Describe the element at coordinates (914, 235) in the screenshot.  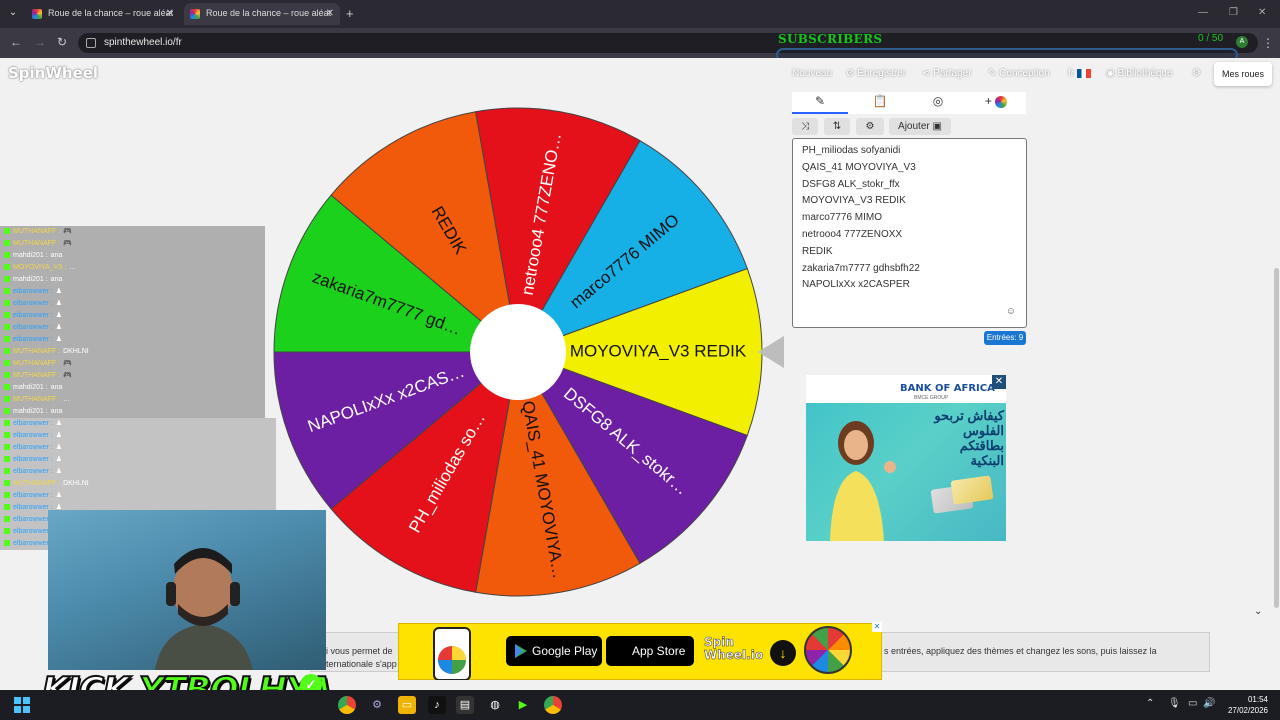
I see `entry-line: netrooo4 777ZENOXX` at that location.